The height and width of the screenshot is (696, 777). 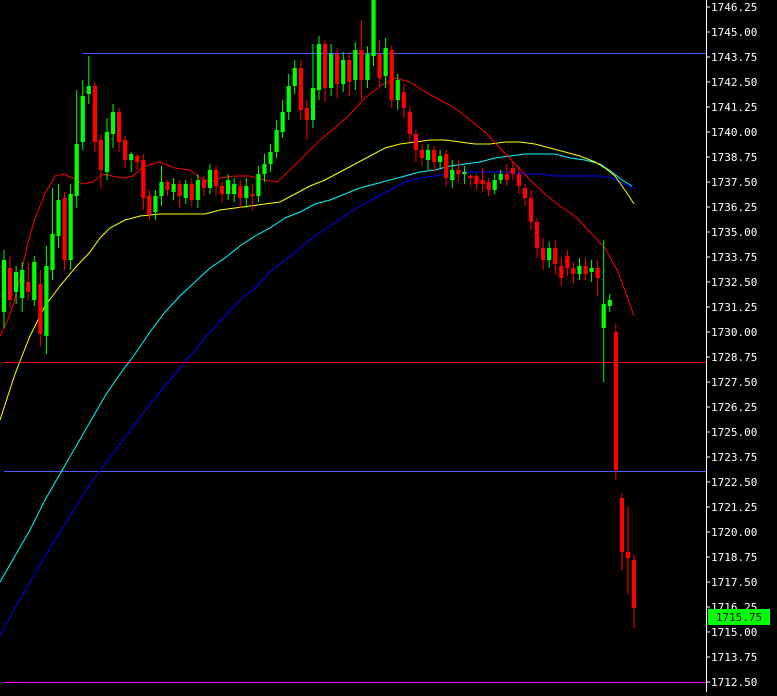 I want to click on y-tick-label: 1743.75, so click(x=734, y=57).